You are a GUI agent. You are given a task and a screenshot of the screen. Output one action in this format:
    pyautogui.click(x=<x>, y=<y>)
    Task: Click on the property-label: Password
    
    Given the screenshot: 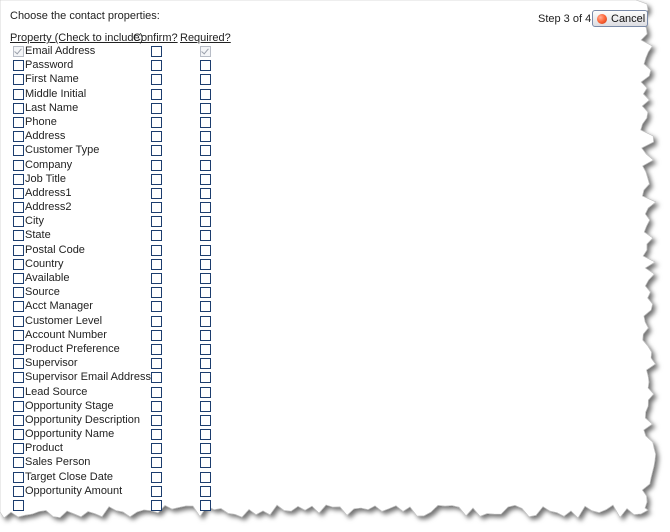 What is the action you would take?
    pyautogui.click(x=49, y=65)
    